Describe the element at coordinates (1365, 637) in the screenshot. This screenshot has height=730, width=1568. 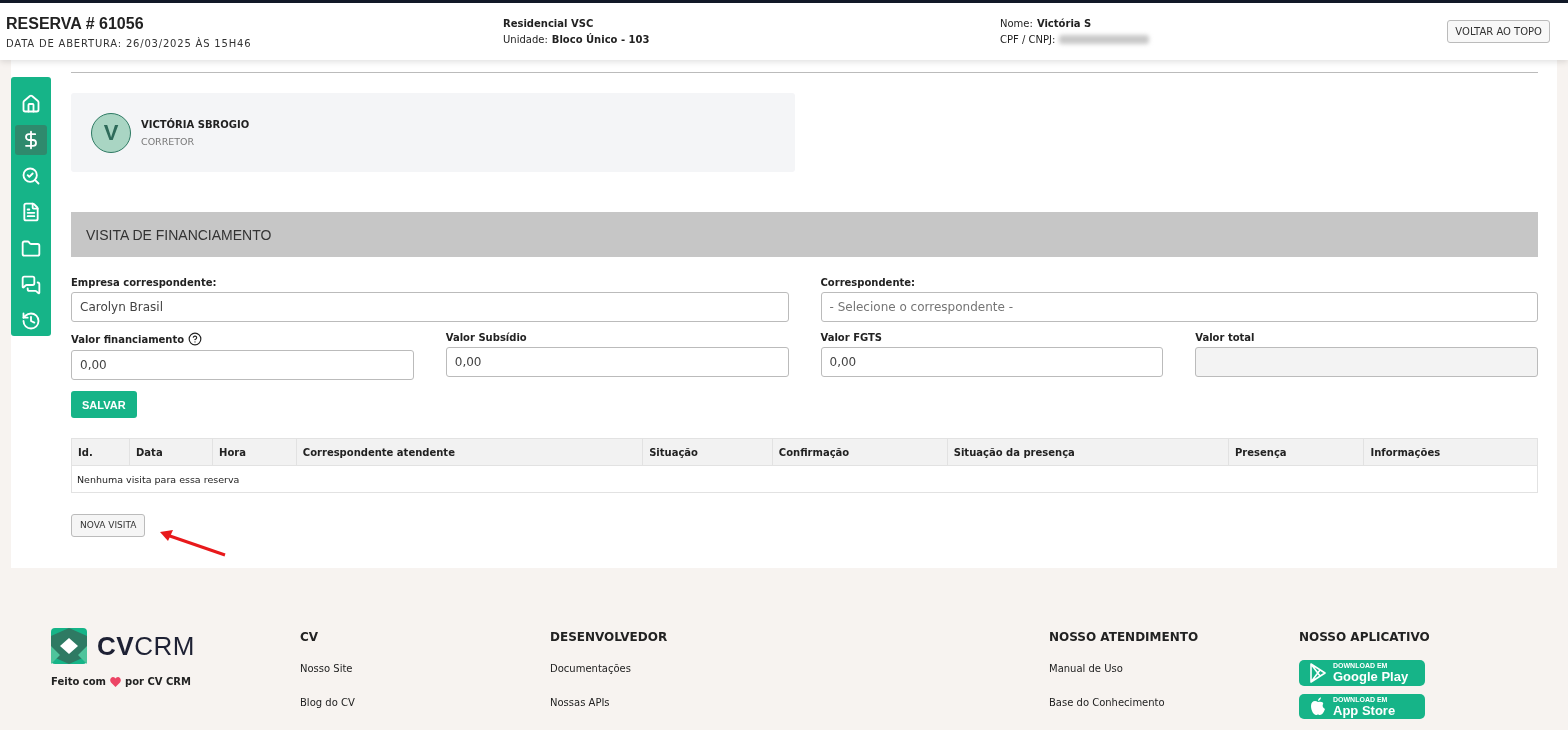
I see `footer-heading: NOSSO APLICATIVO` at that location.